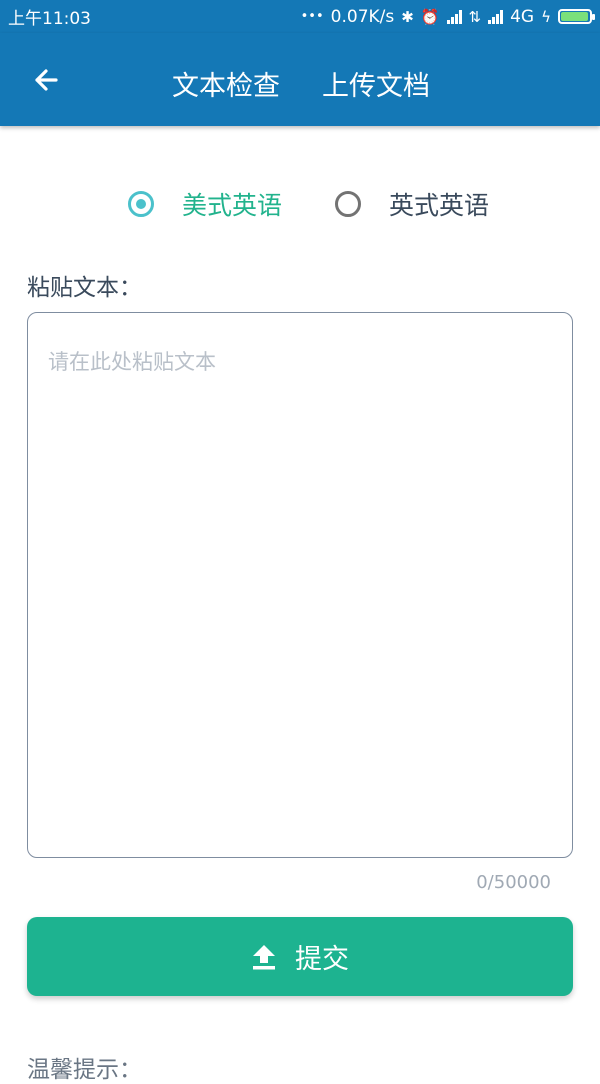  Describe the element at coordinates (376, 83) in the screenshot. I see `tab-upload-doc: 上传文档` at that location.